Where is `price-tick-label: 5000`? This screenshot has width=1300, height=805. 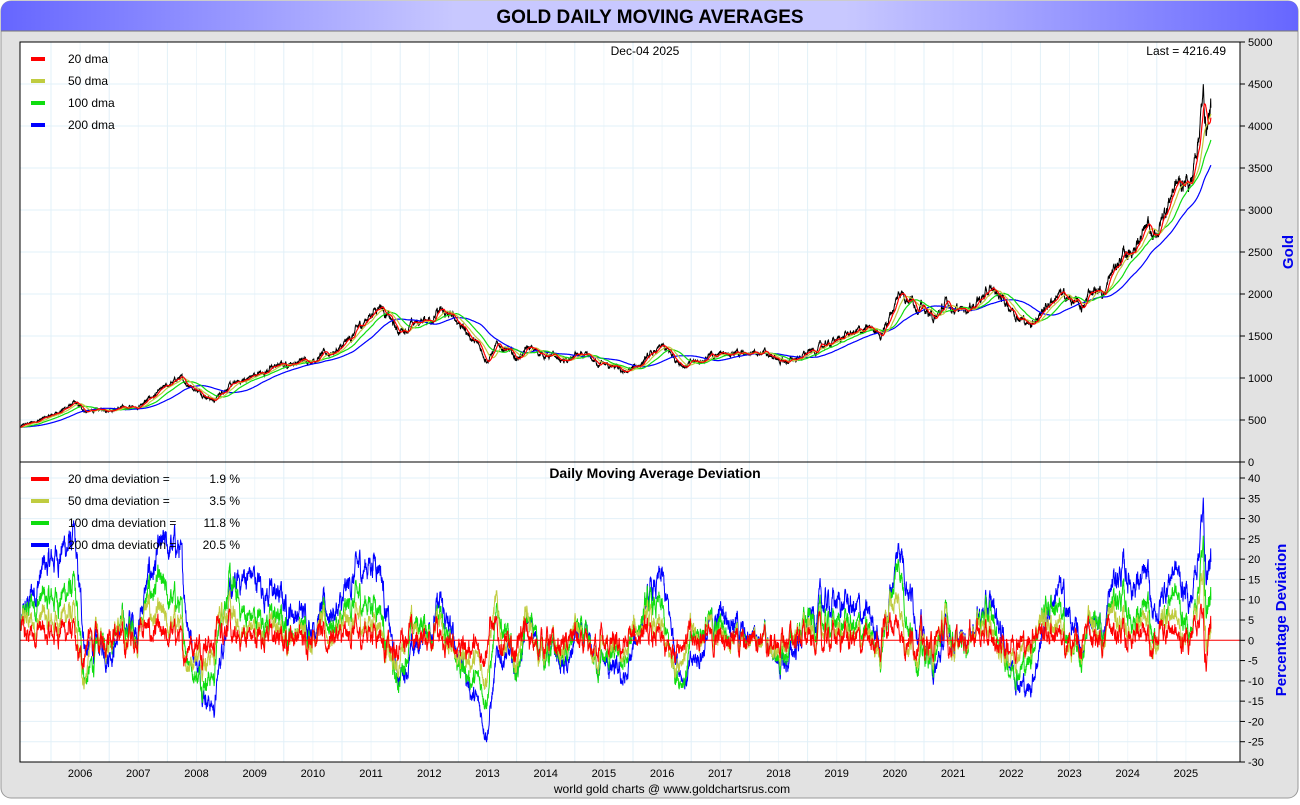
price-tick-label: 5000 is located at coordinates (1260, 43).